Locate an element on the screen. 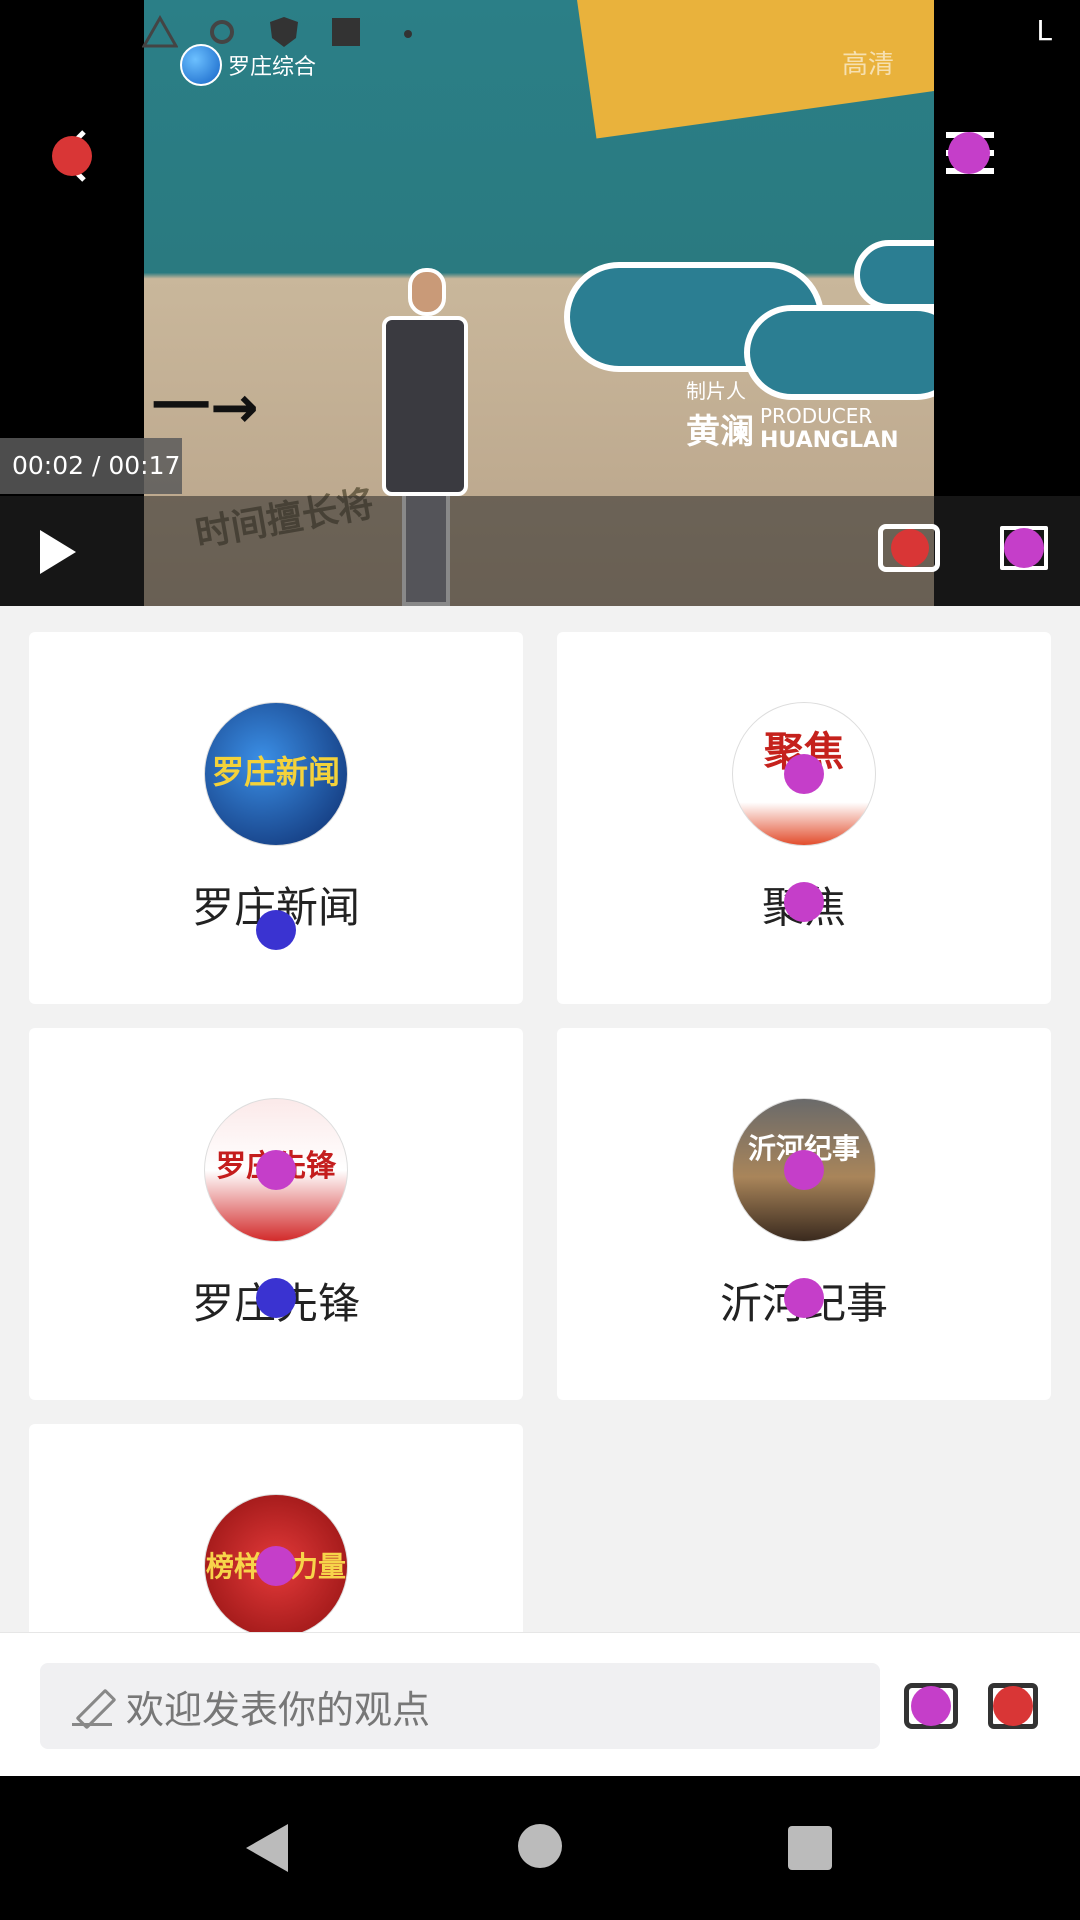 The image size is (1080, 1920). shield-icon is located at coordinates (284, 32).